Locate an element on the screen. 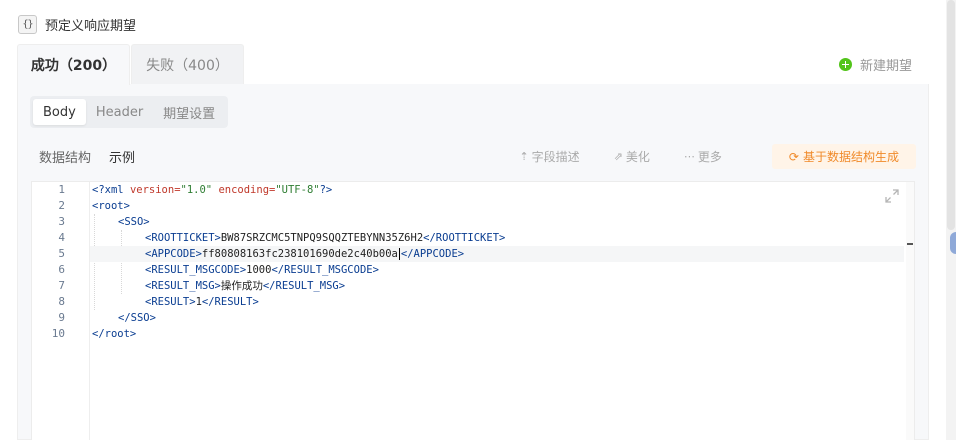 The height and width of the screenshot is (440, 956). side-float-handle is located at coordinates (953, 243).